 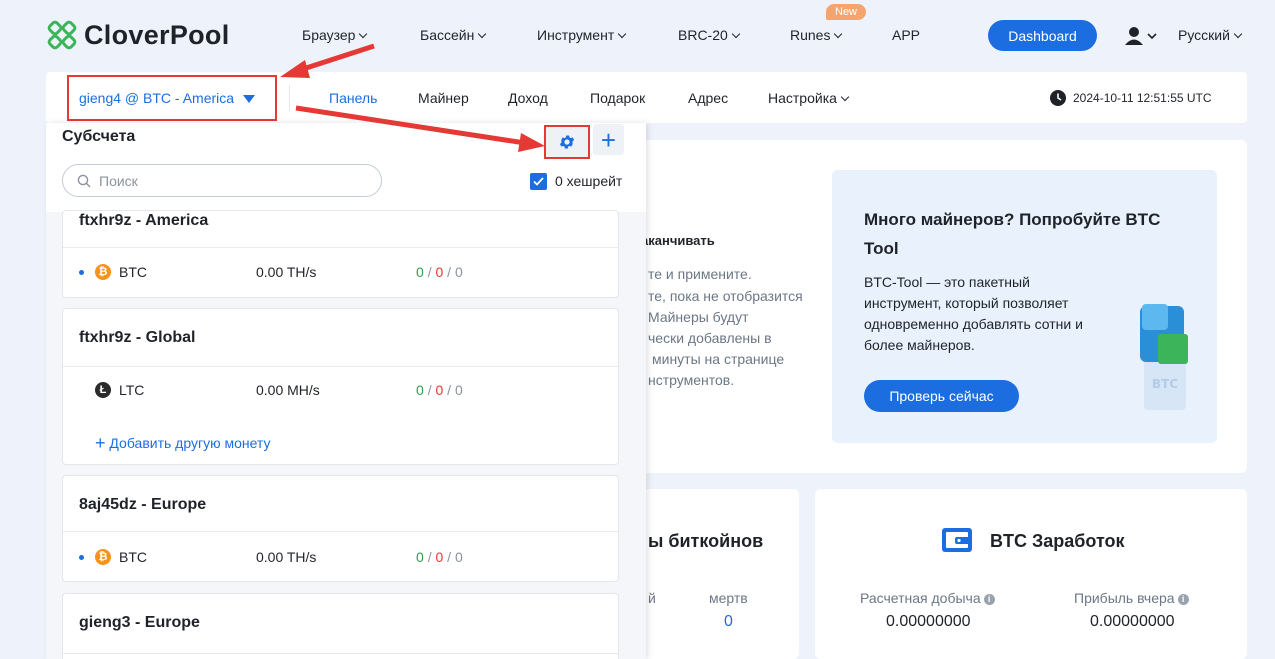 I want to click on nav-runes: Runes, so click(x=816, y=35).